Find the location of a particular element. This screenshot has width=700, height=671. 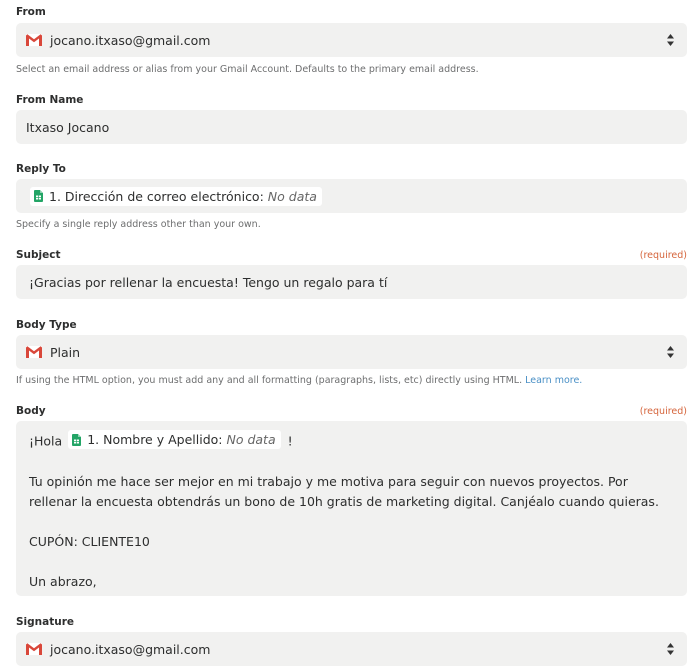

signature-label: Signature is located at coordinates (45, 622).